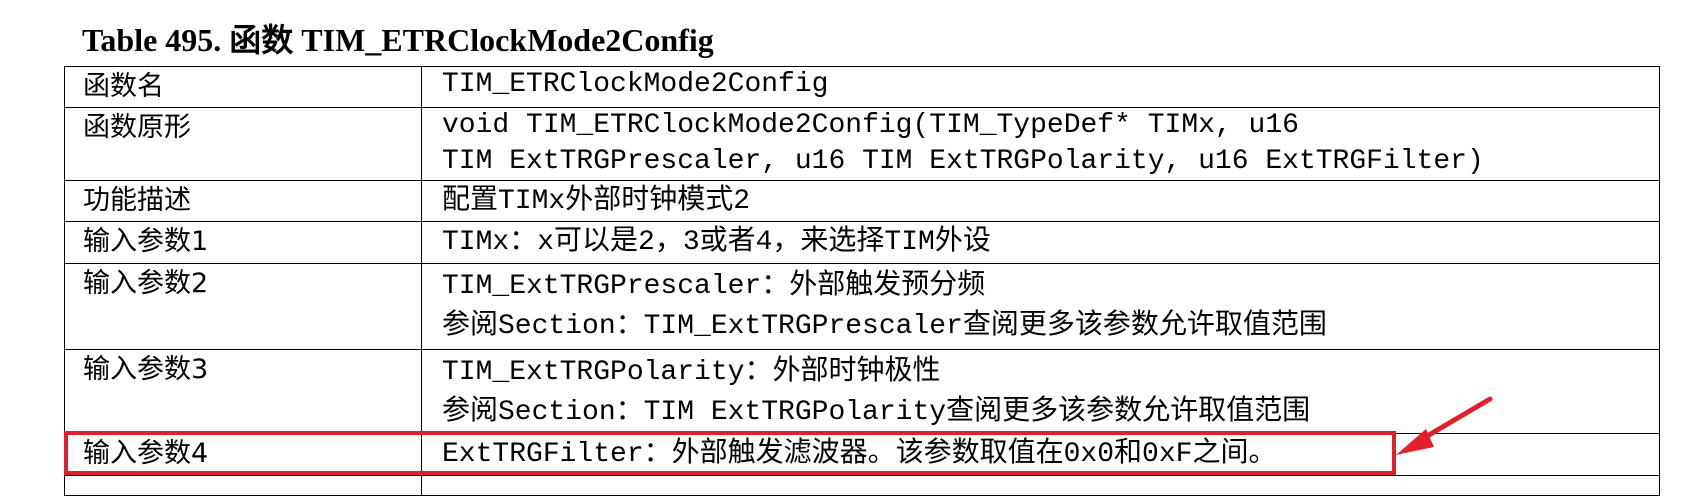 This screenshot has height=496, width=1701. What do you see at coordinates (716, 242) in the screenshot?
I see `value-line: TIMx：x可以是2，3或者4，来选择TIM外设` at bounding box center [716, 242].